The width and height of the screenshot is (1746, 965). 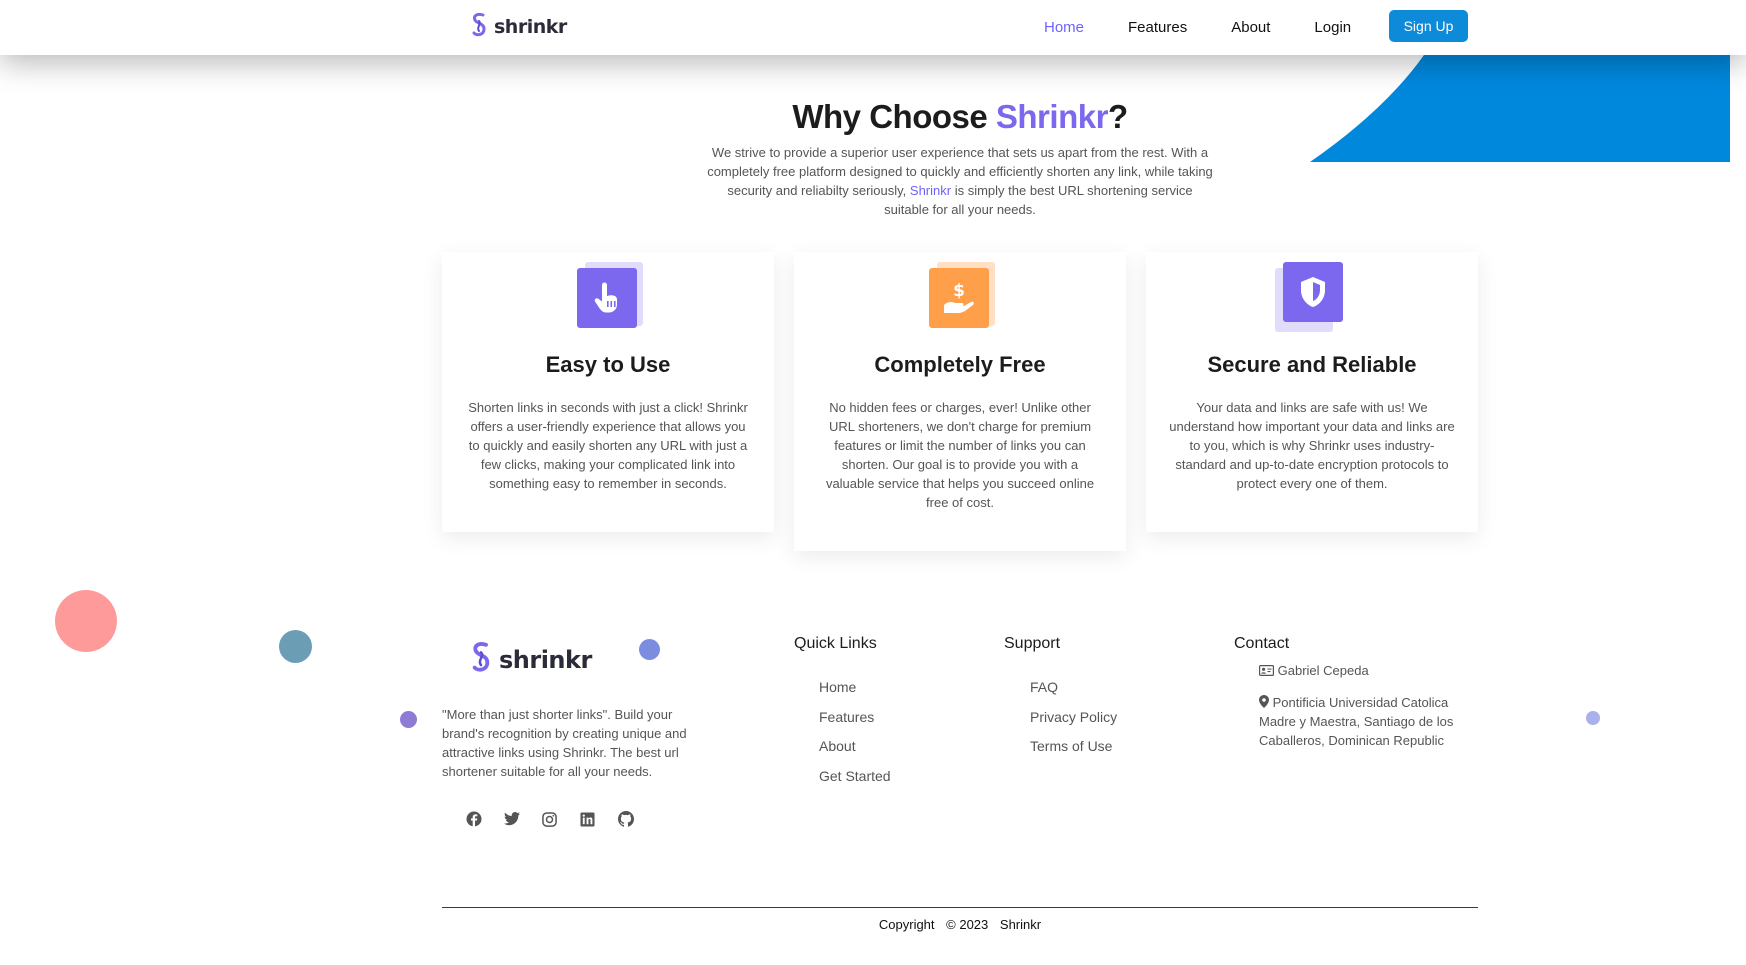 I want to click on signup-button: Sign Up, so click(x=1428, y=26).